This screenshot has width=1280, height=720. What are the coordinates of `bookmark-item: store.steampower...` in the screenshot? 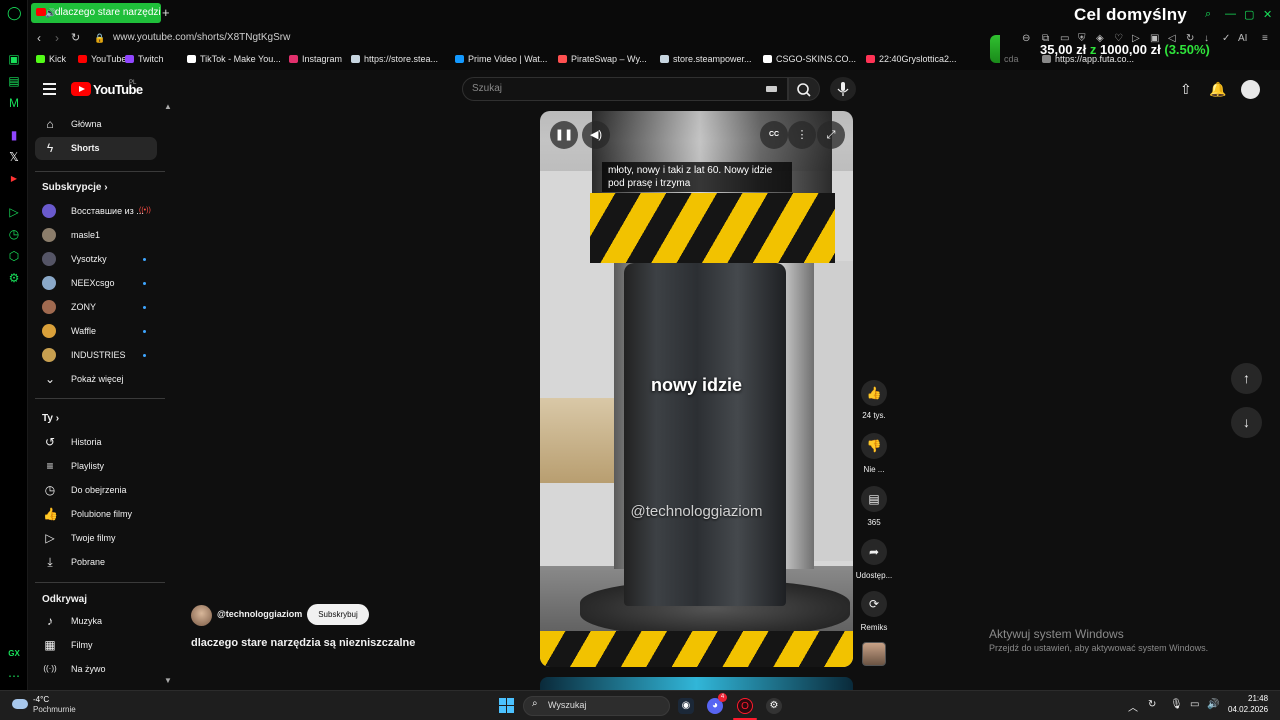 It's located at (706, 59).